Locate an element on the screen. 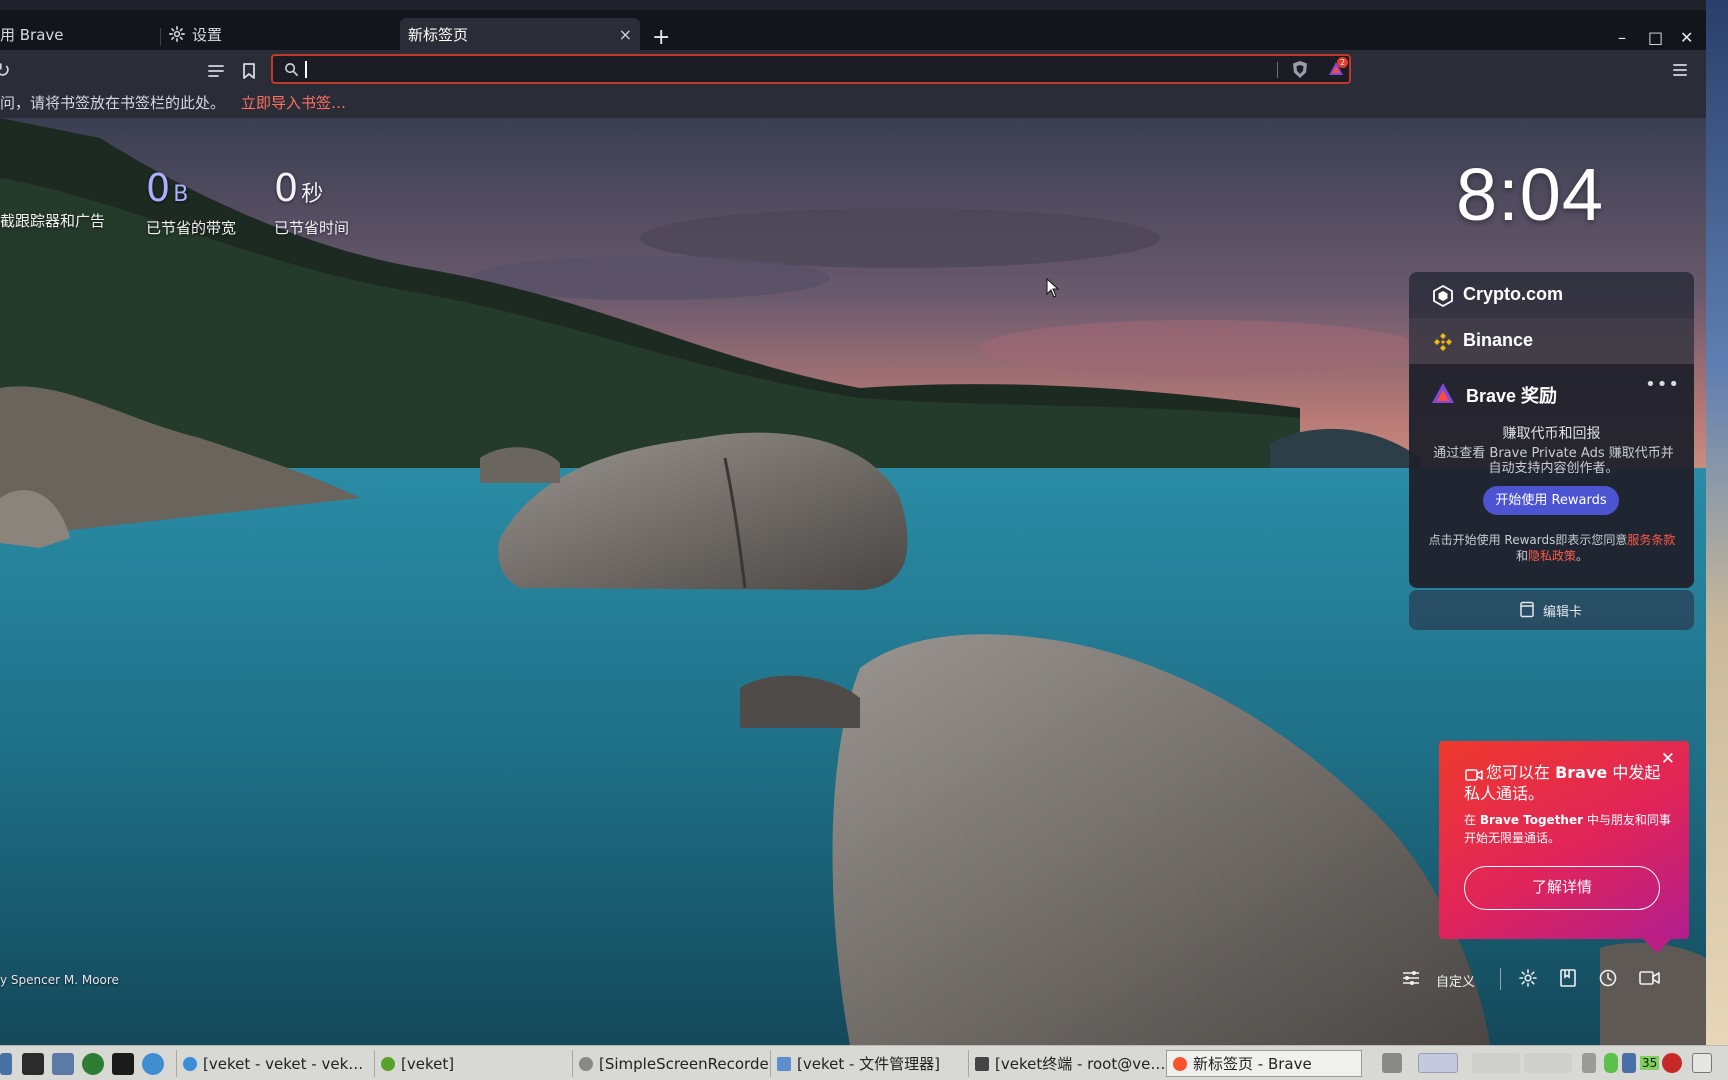  body-text: 在 is located at coordinates (1472, 820).